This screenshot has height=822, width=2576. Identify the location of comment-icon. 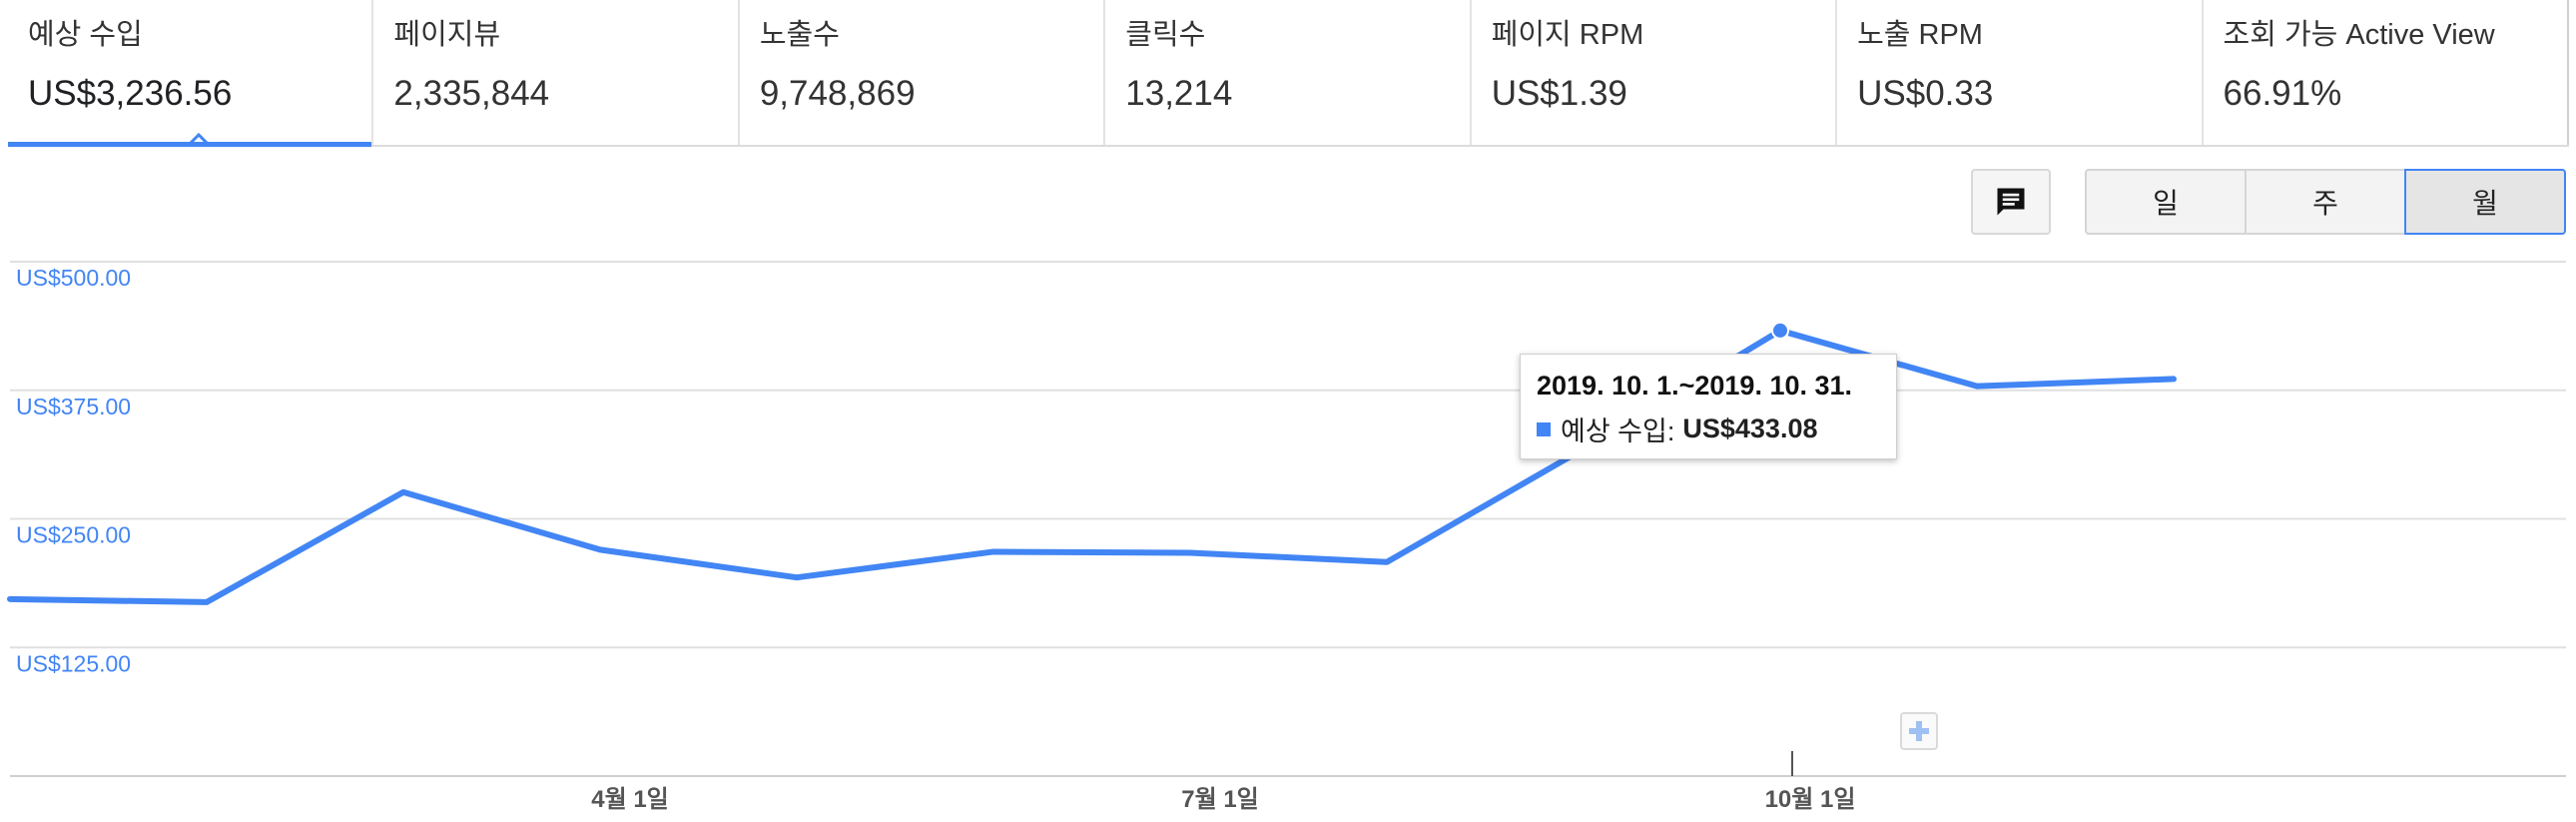
(2011, 202).